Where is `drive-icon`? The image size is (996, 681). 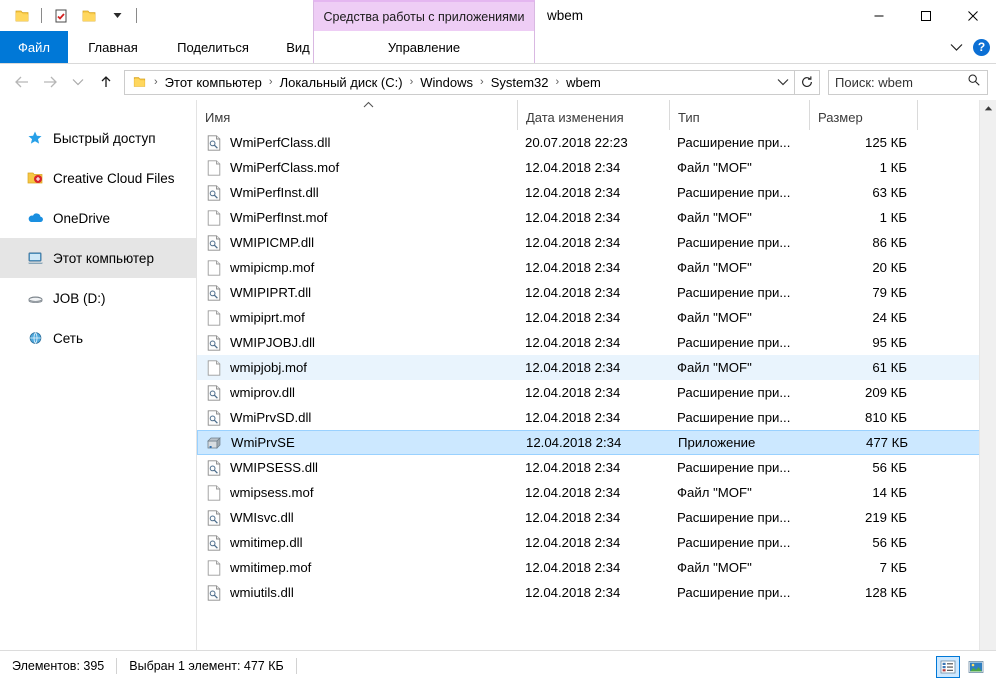 drive-icon is located at coordinates (35, 298).